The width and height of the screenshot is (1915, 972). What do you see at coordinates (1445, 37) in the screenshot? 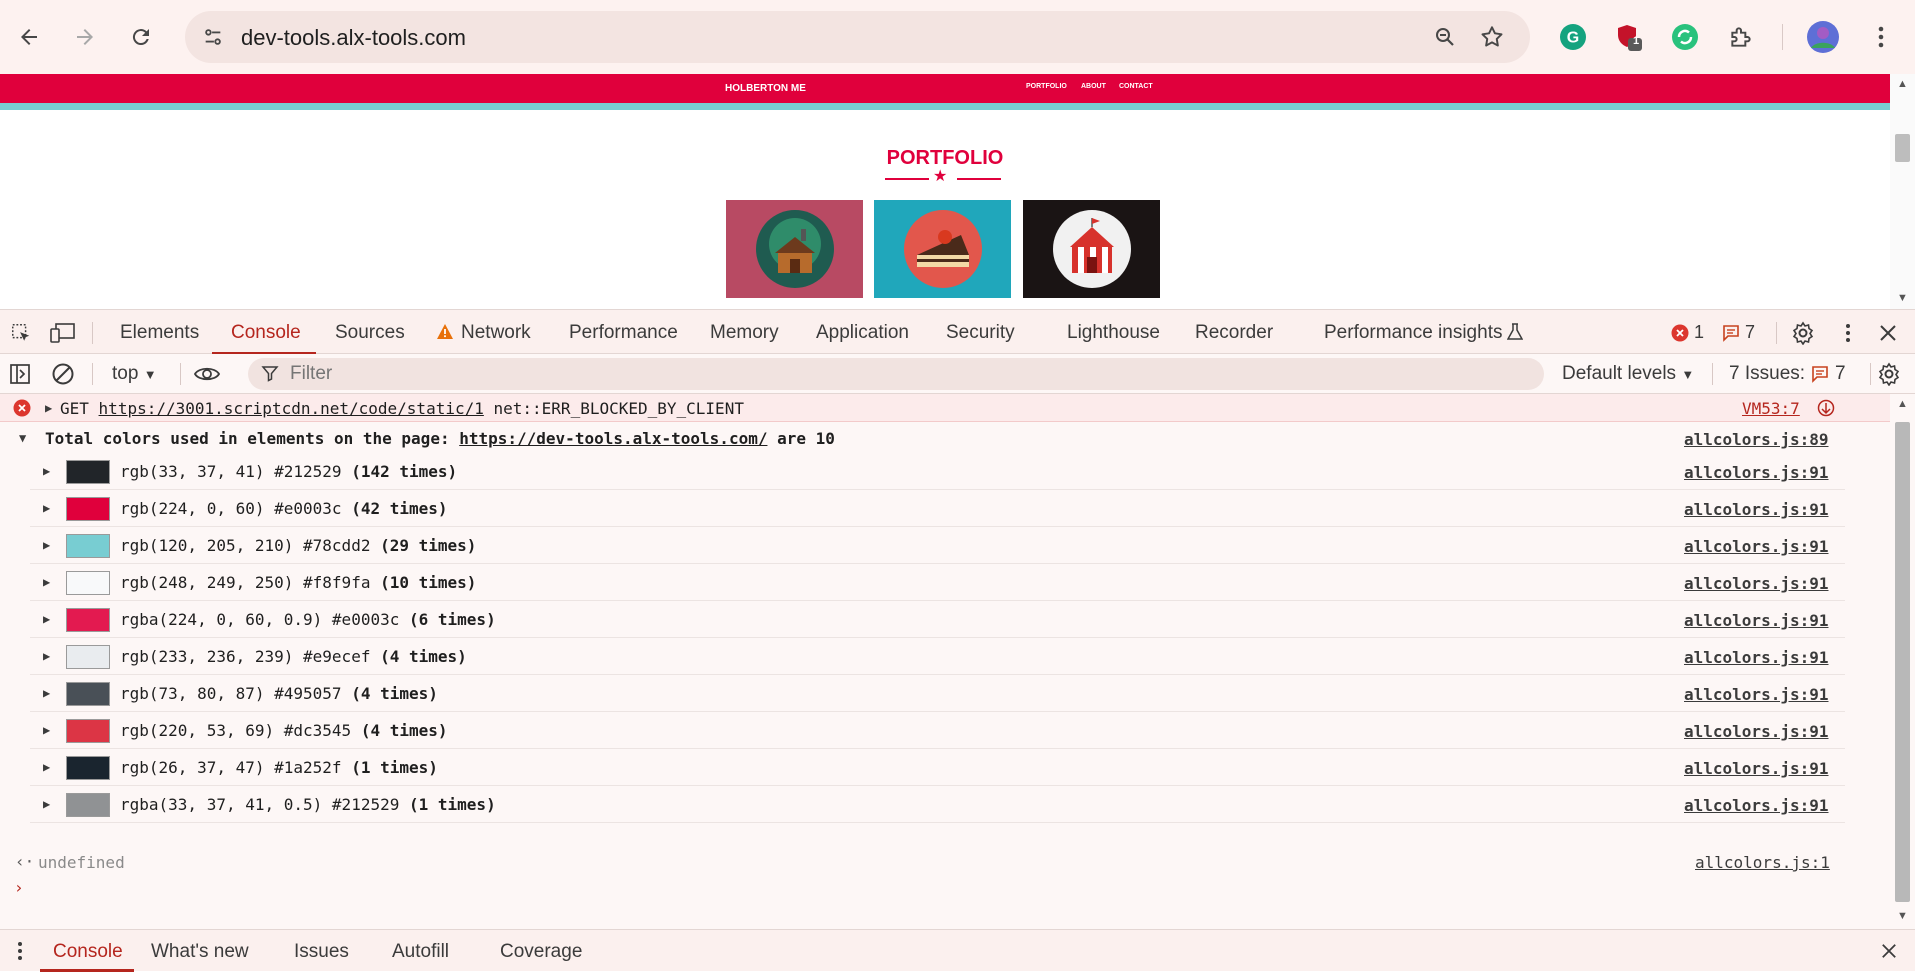
I see `zoom-icon` at bounding box center [1445, 37].